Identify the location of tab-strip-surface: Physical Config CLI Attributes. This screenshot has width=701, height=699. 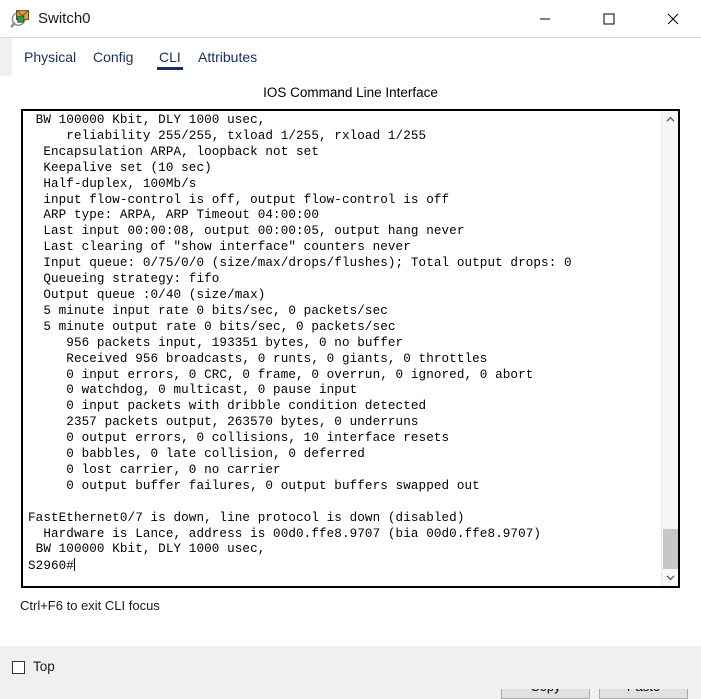
(356, 57).